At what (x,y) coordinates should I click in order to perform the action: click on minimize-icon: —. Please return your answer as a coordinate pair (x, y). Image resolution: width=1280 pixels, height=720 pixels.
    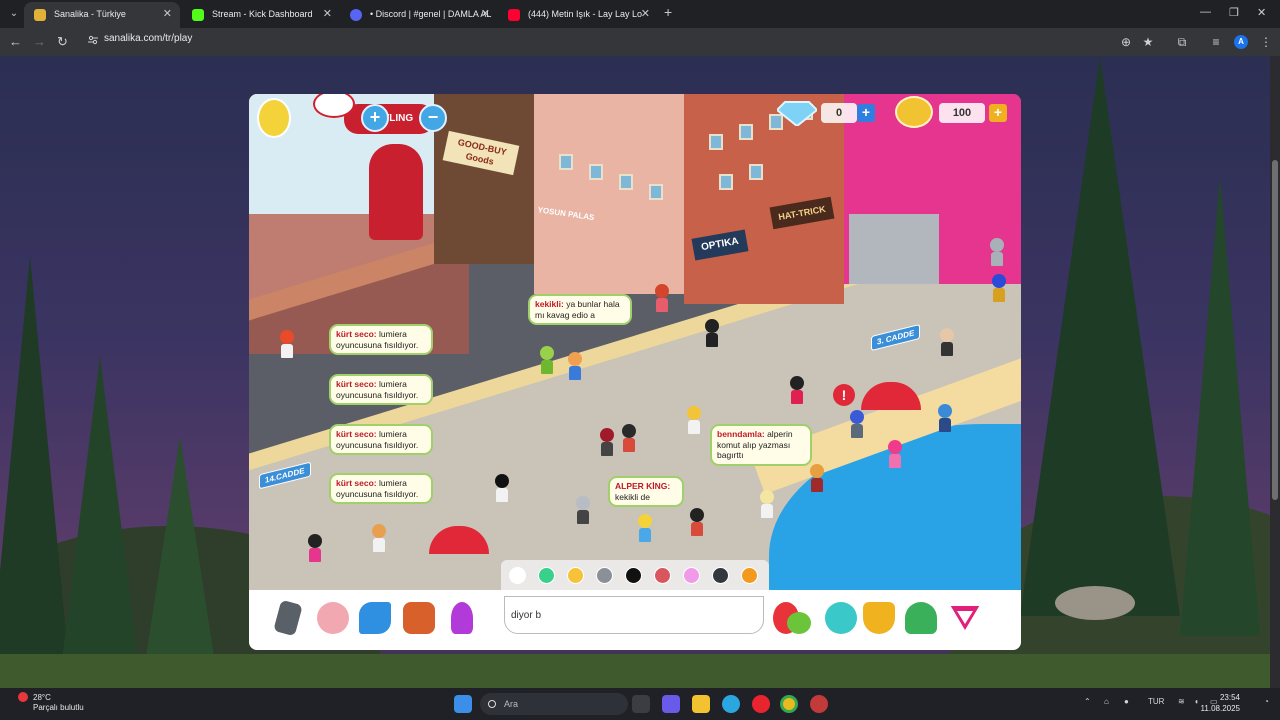
    Looking at the image, I should click on (1205, 12).